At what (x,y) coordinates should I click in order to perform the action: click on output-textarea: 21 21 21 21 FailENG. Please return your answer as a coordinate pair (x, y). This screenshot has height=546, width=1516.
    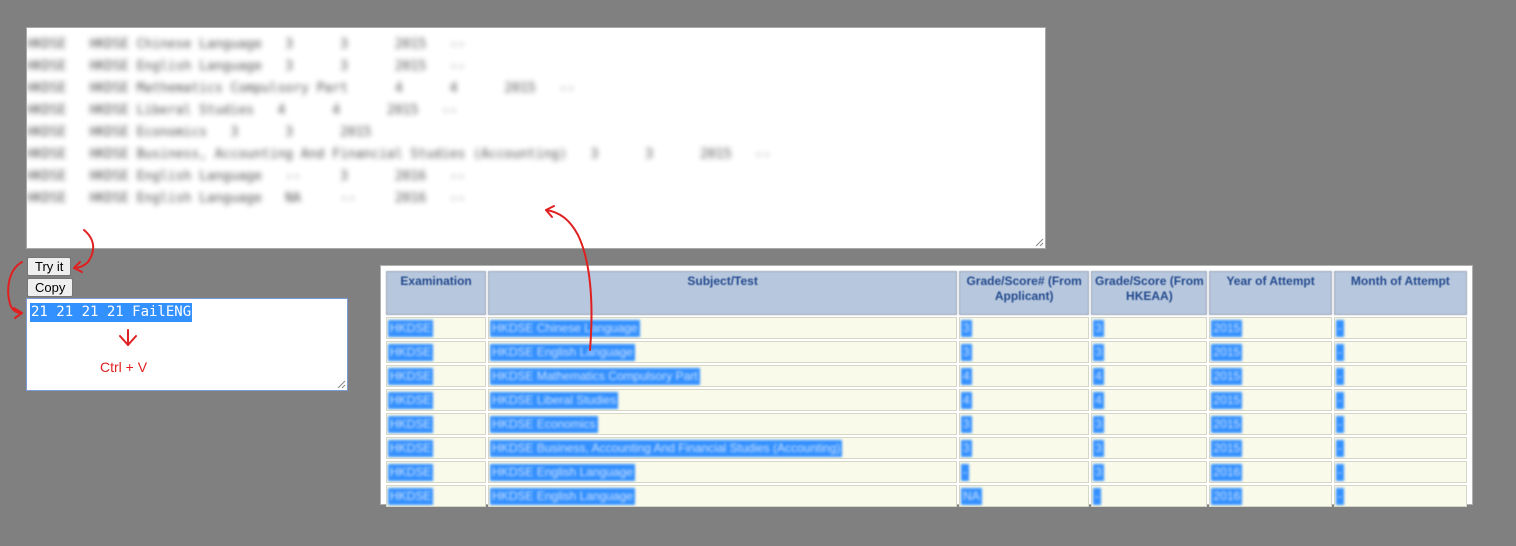
    Looking at the image, I should click on (187, 344).